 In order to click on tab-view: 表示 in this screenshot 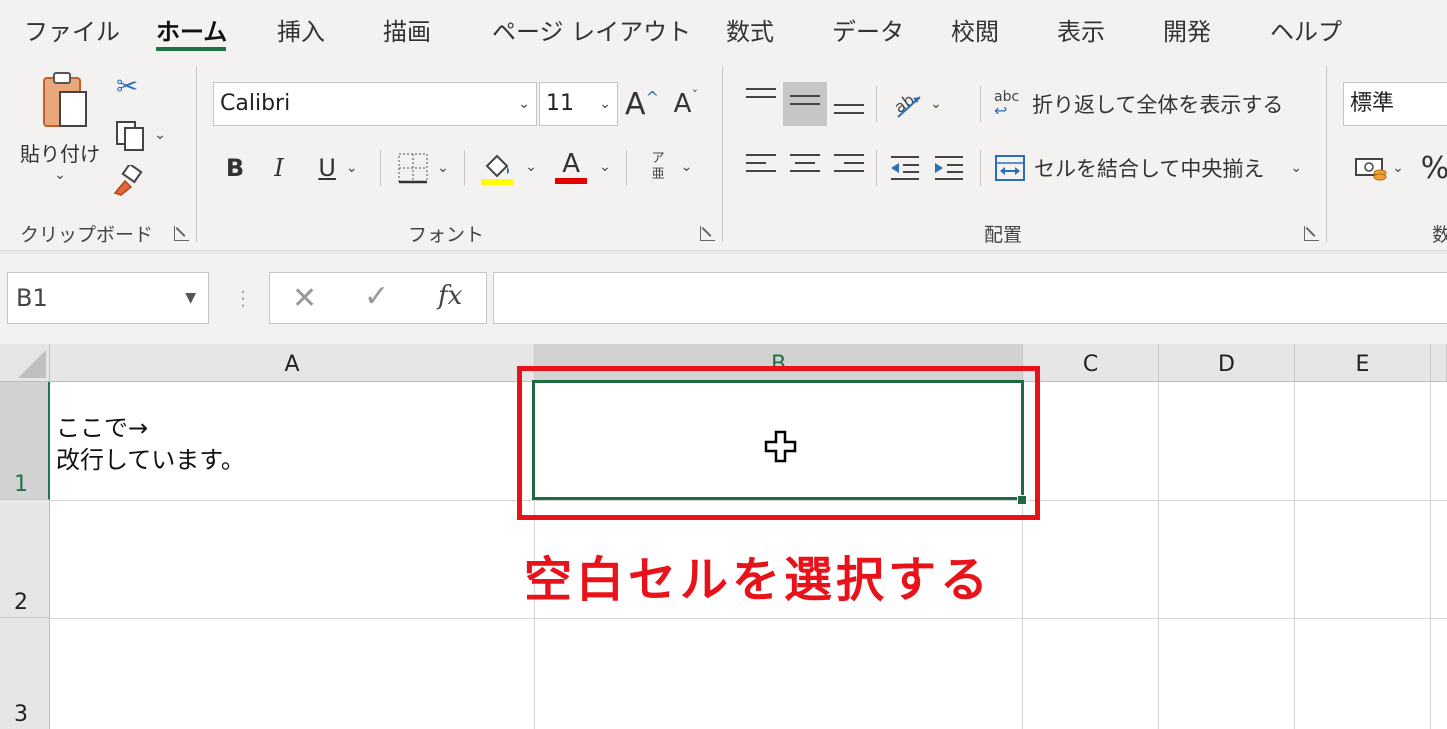, I will do `click(1081, 29)`.